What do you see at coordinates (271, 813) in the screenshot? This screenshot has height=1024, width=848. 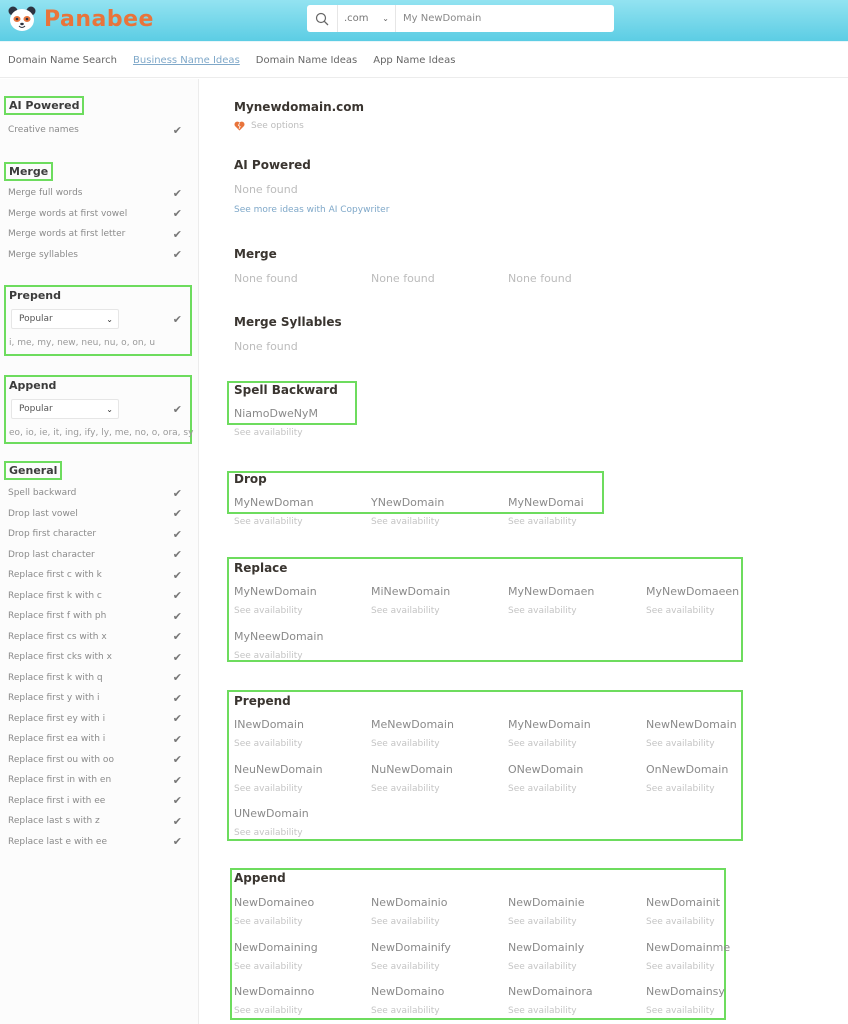 I see `domain-suggestion: UNewDomain` at bounding box center [271, 813].